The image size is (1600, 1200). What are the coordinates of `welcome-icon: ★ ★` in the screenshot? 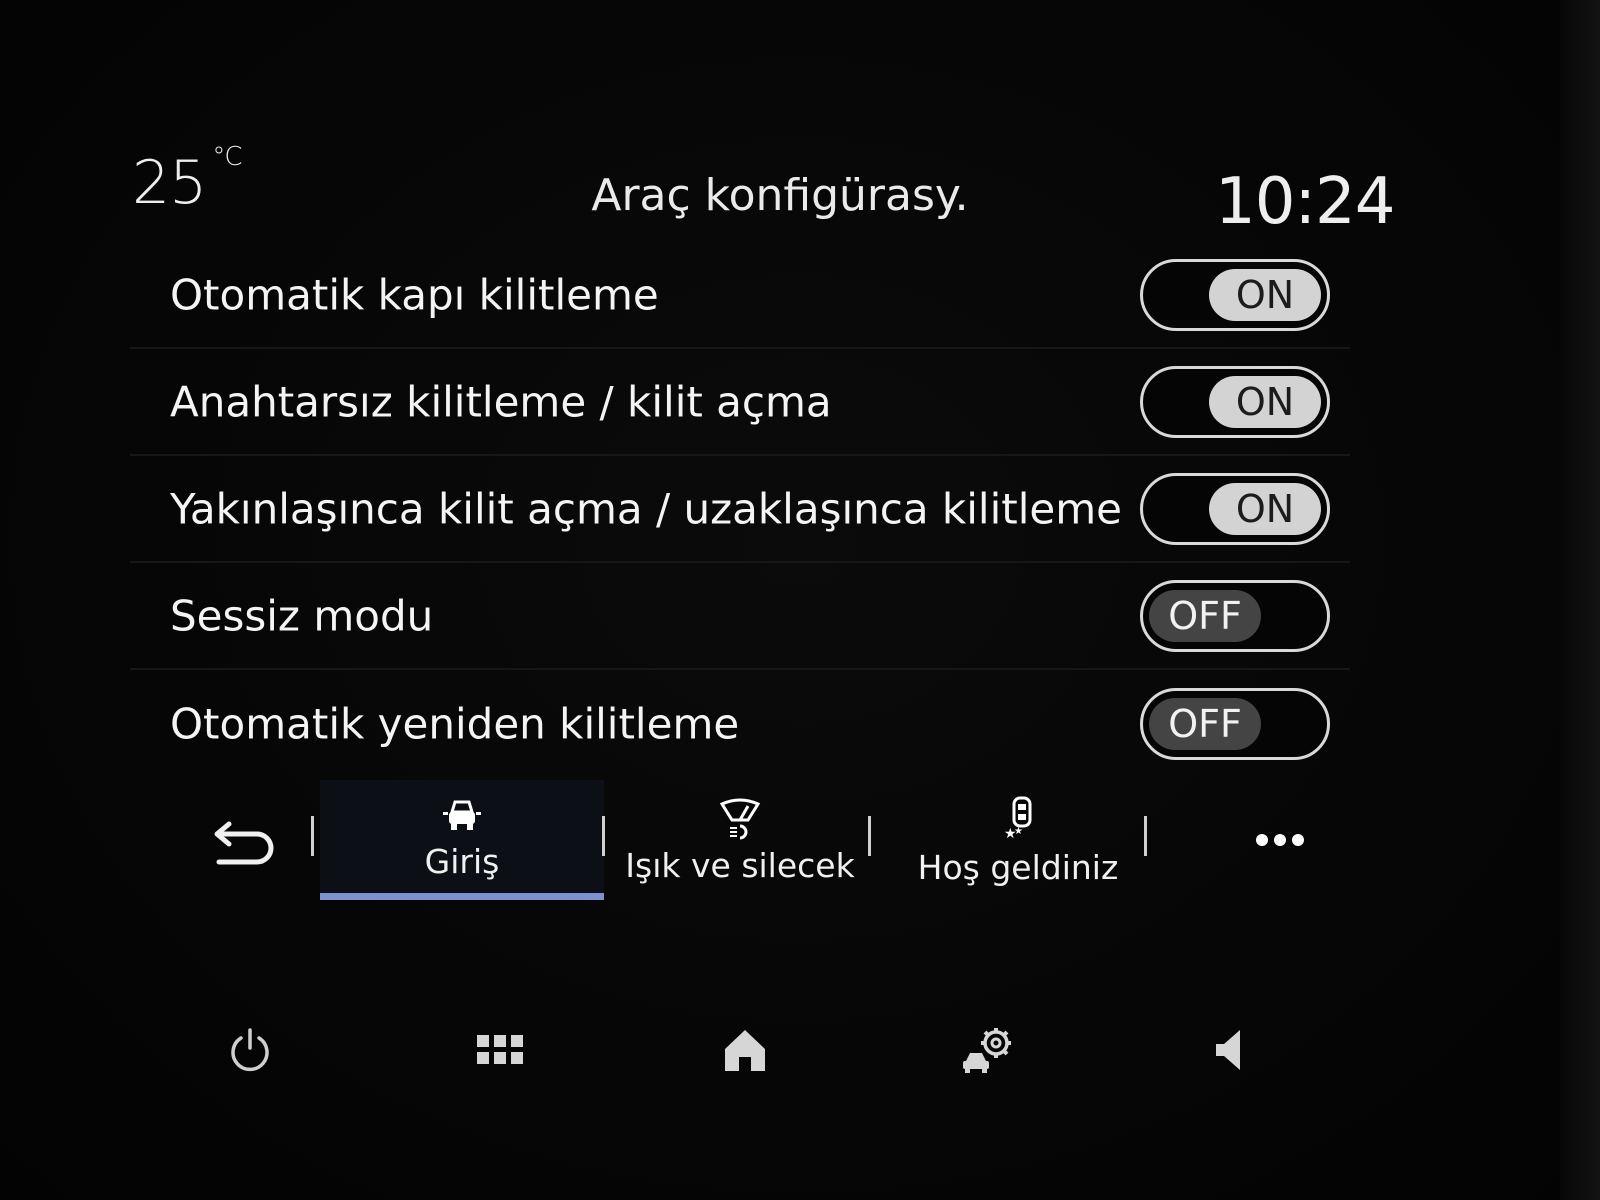 It's located at (1018, 819).